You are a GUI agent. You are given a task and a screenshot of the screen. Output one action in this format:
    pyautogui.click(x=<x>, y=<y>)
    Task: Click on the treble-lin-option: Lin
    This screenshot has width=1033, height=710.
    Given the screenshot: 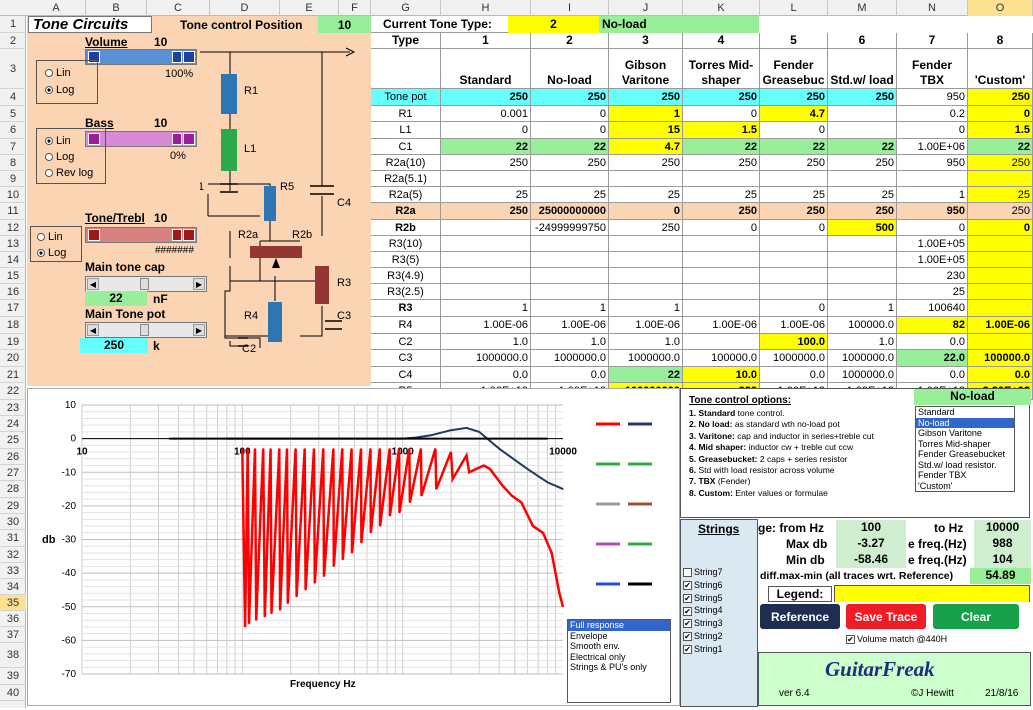 What is the action you would take?
    pyautogui.click(x=50, y=237)
    